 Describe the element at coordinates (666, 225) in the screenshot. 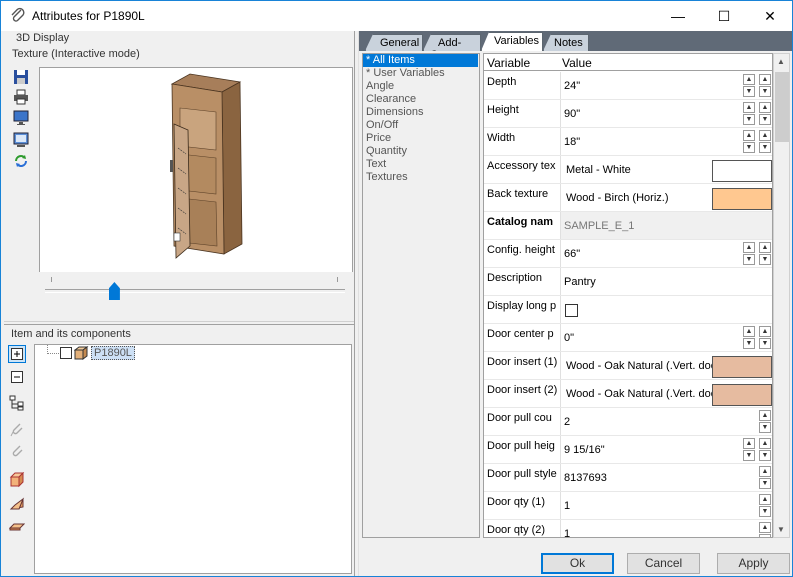

I see `variable-value-cell: SAMPLE_E_1` at that location.